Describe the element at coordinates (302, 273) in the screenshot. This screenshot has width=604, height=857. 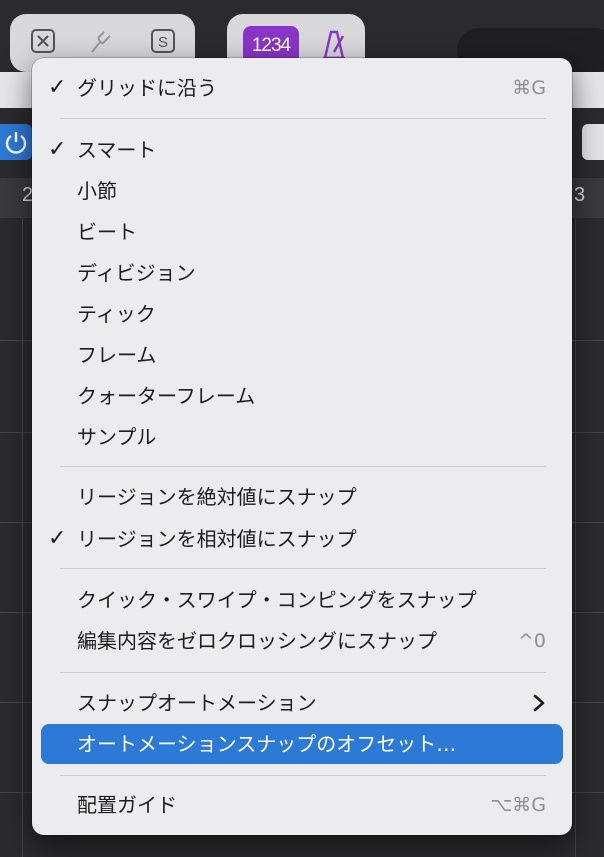
I see `menu-item-division: ディビジョン` at that location.